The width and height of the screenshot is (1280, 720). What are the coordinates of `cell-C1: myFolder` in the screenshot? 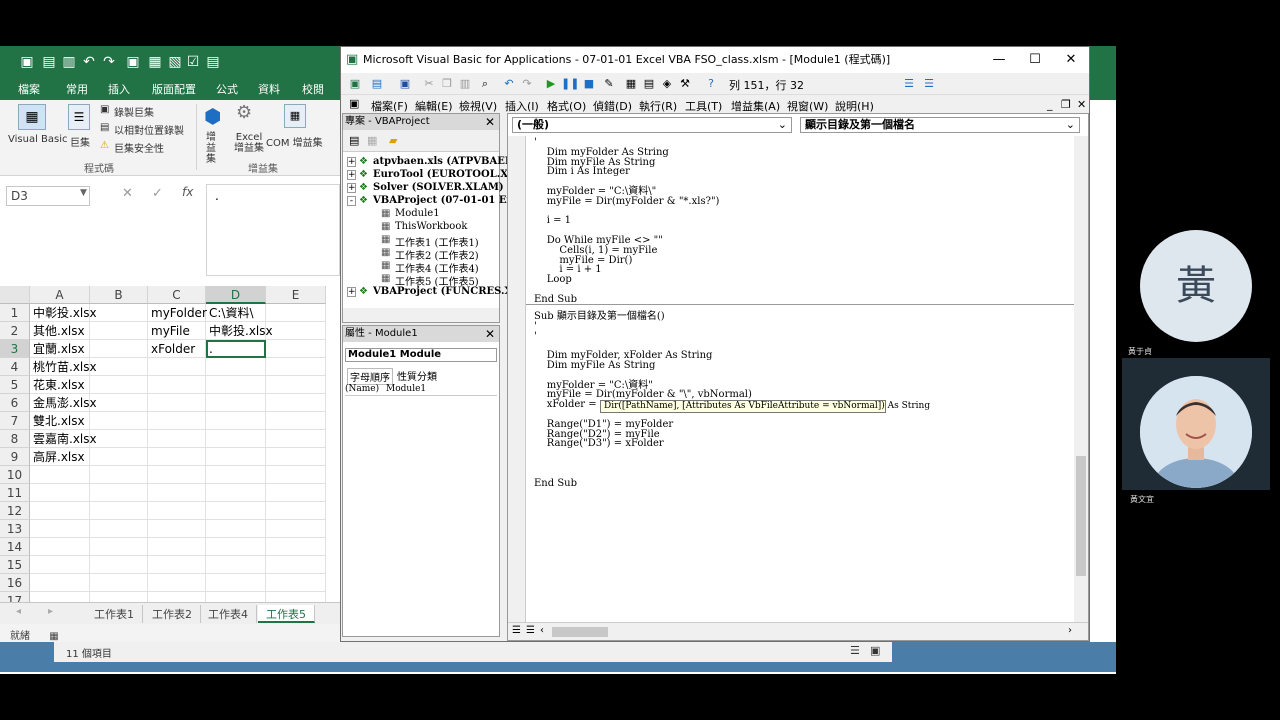 It's located at (177, 313).